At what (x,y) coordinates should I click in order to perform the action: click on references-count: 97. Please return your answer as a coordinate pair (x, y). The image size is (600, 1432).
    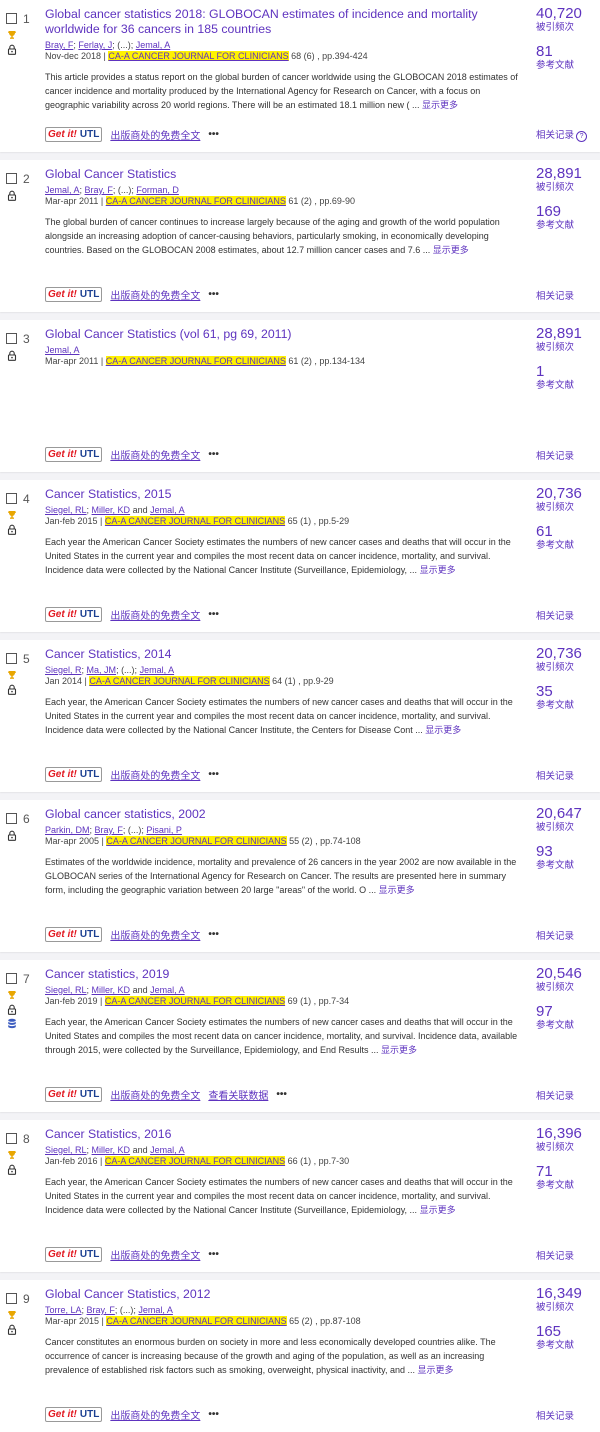
    Looking at the image, I should click on (568, 1011).